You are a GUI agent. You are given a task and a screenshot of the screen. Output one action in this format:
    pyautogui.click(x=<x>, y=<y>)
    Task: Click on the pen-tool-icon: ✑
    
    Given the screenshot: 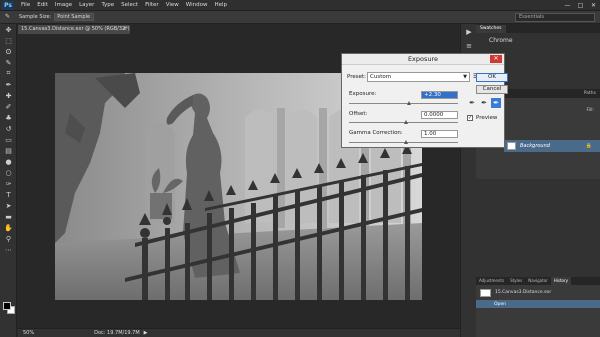 What is the action you would take?
    pyautogui.click(x=8, y=183)
    